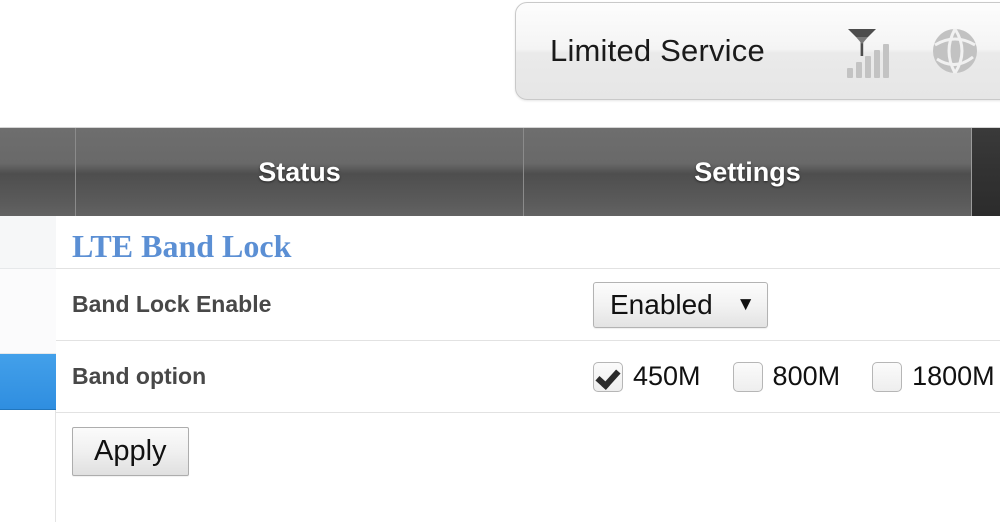 The height and width of the screenshot is (522, 1000). Describe the element at coordinates (536, 376) in the screenshot. I see `row-band-option: Band option 450M 800M 1800M` at that location.